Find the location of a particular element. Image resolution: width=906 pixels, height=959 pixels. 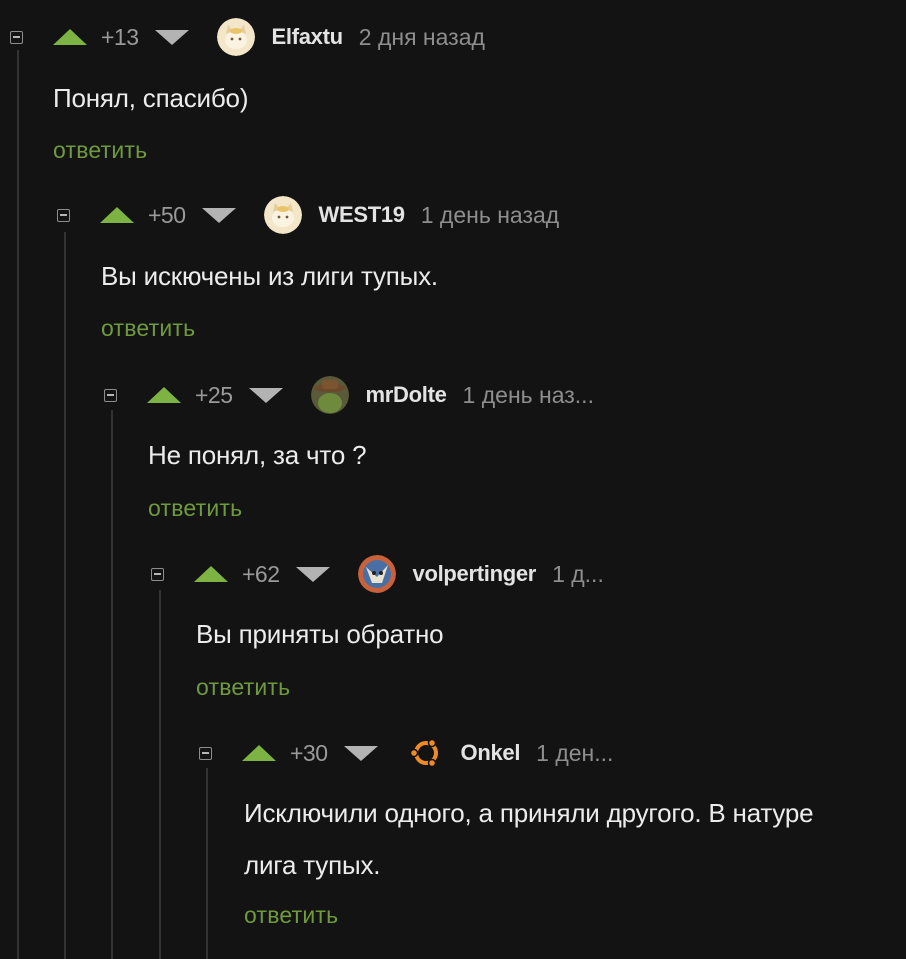

comment-text: Вы приняты обратно is located at coordinates (320, 634).